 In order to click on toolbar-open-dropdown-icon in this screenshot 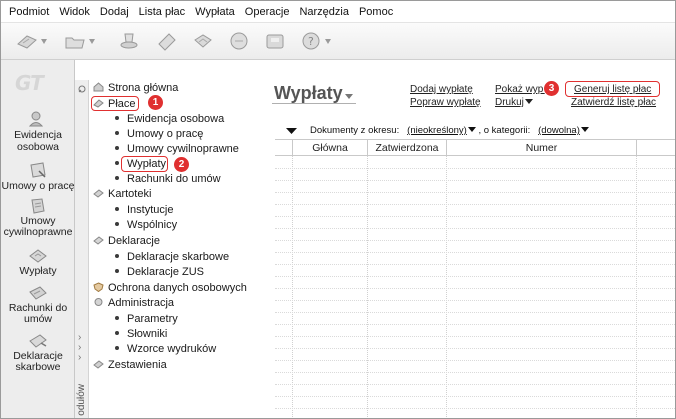, I will do `click(92, 41)`.